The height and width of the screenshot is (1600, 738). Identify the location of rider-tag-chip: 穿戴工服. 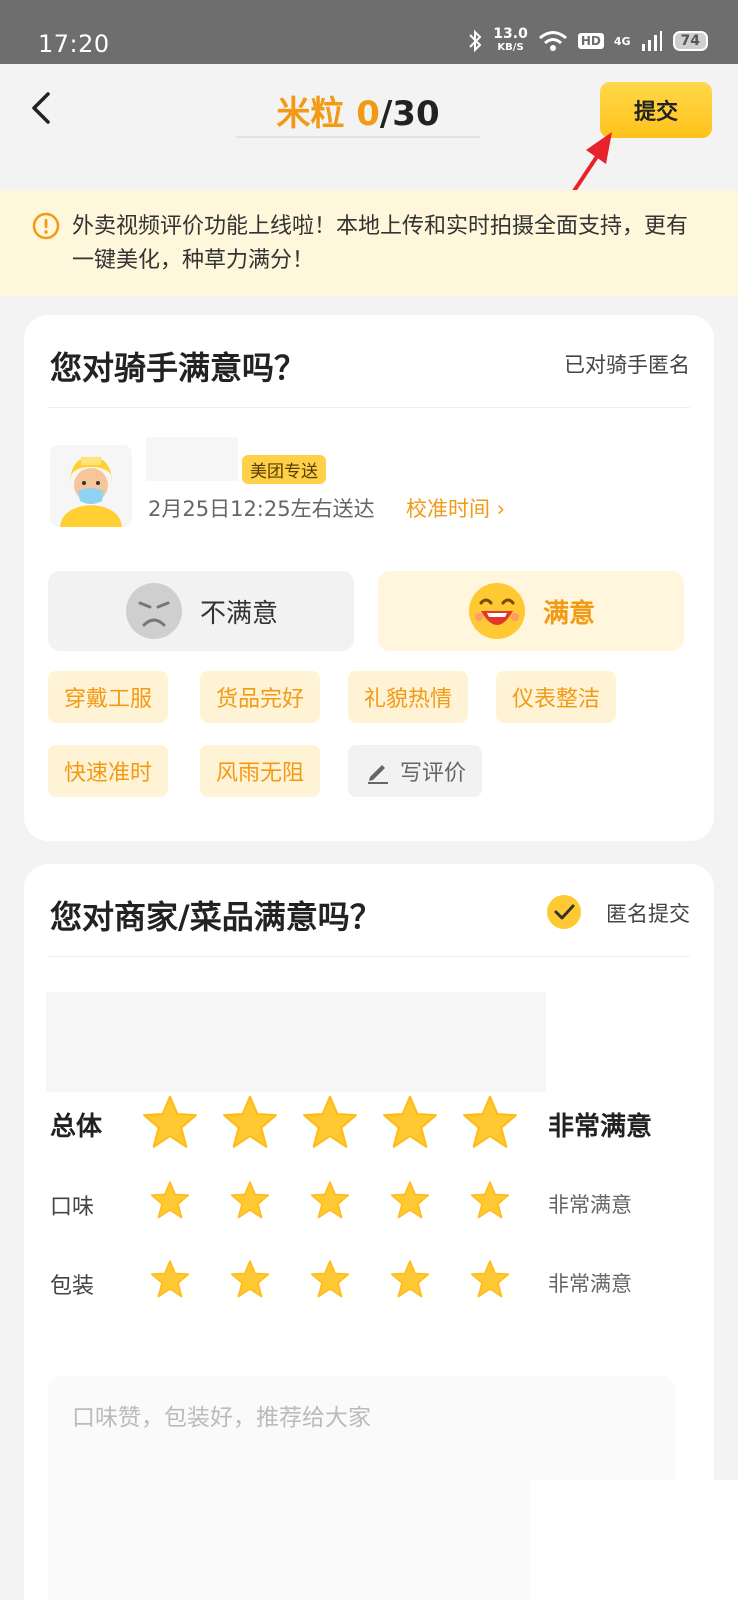
(108, 697).